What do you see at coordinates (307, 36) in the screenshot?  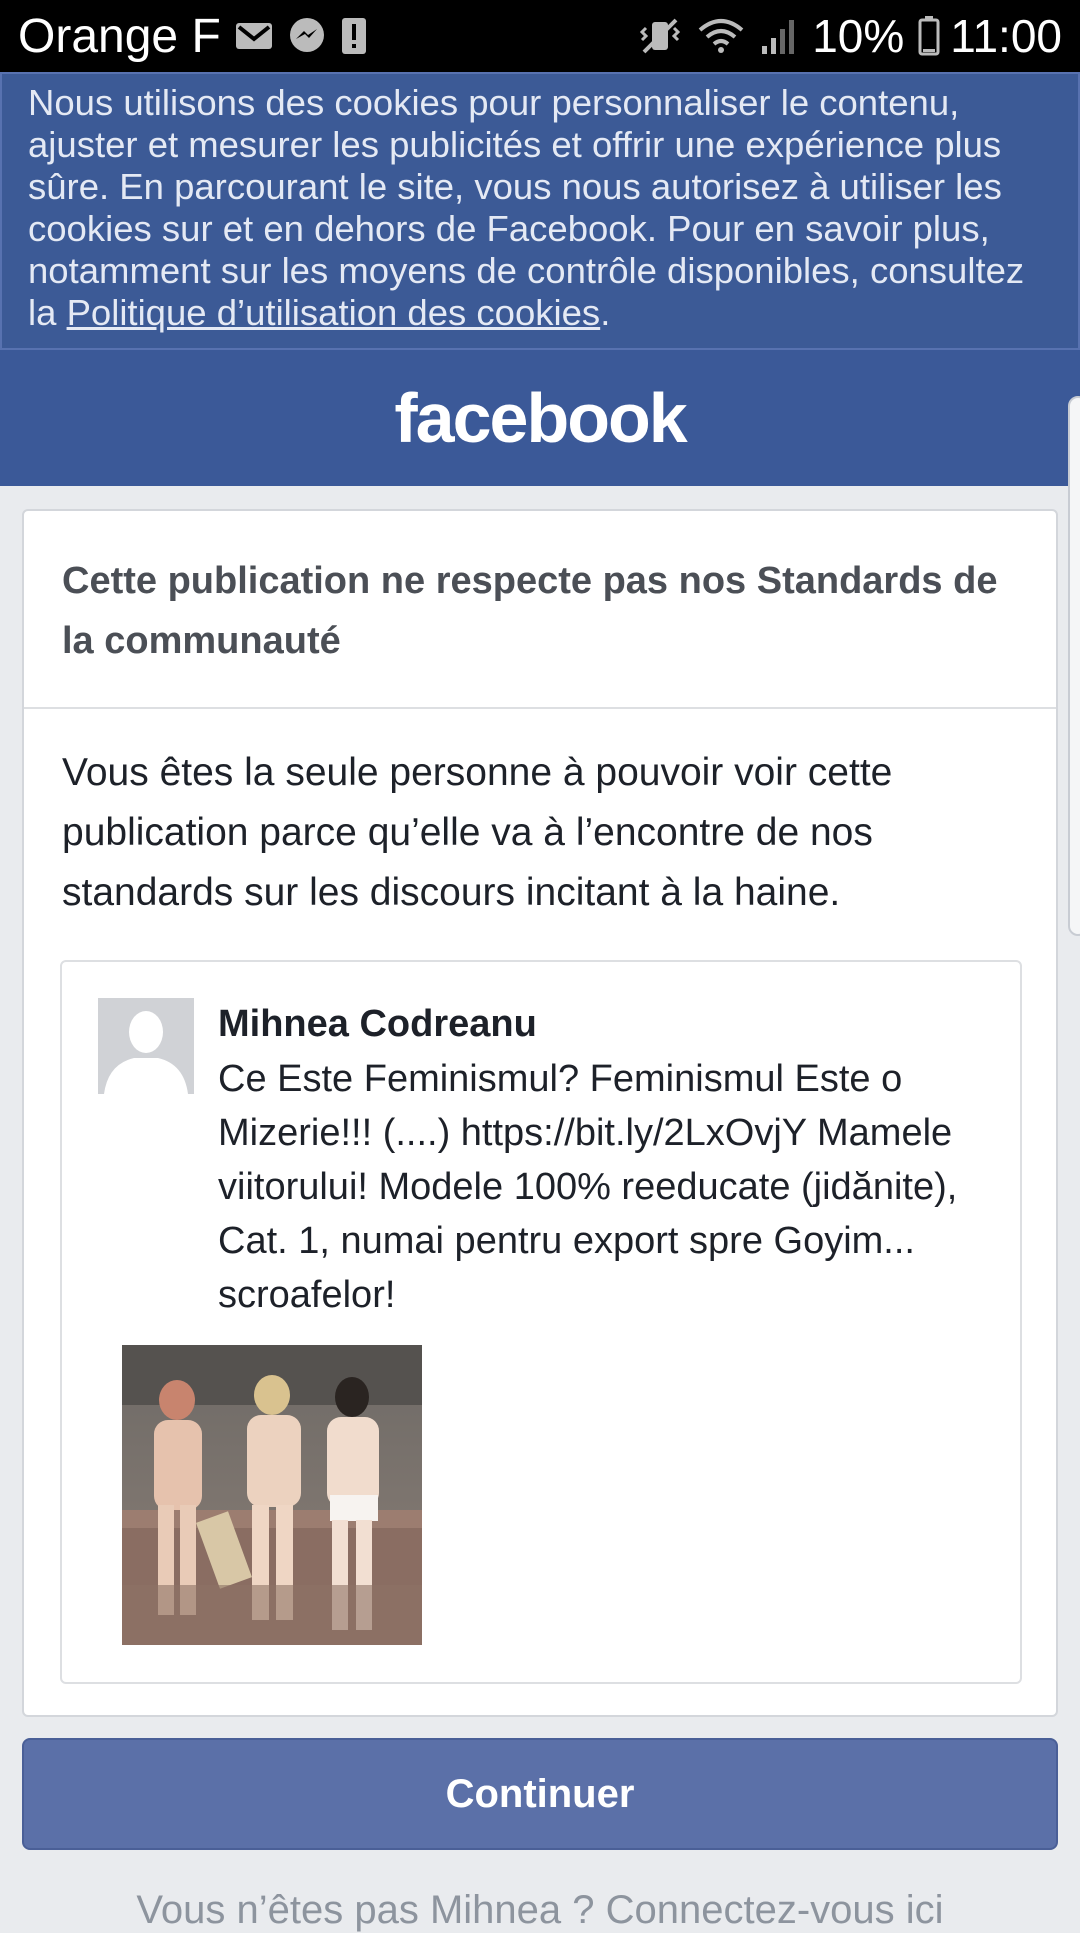 I see `messenger-icon` at bounding box center [307, 36].